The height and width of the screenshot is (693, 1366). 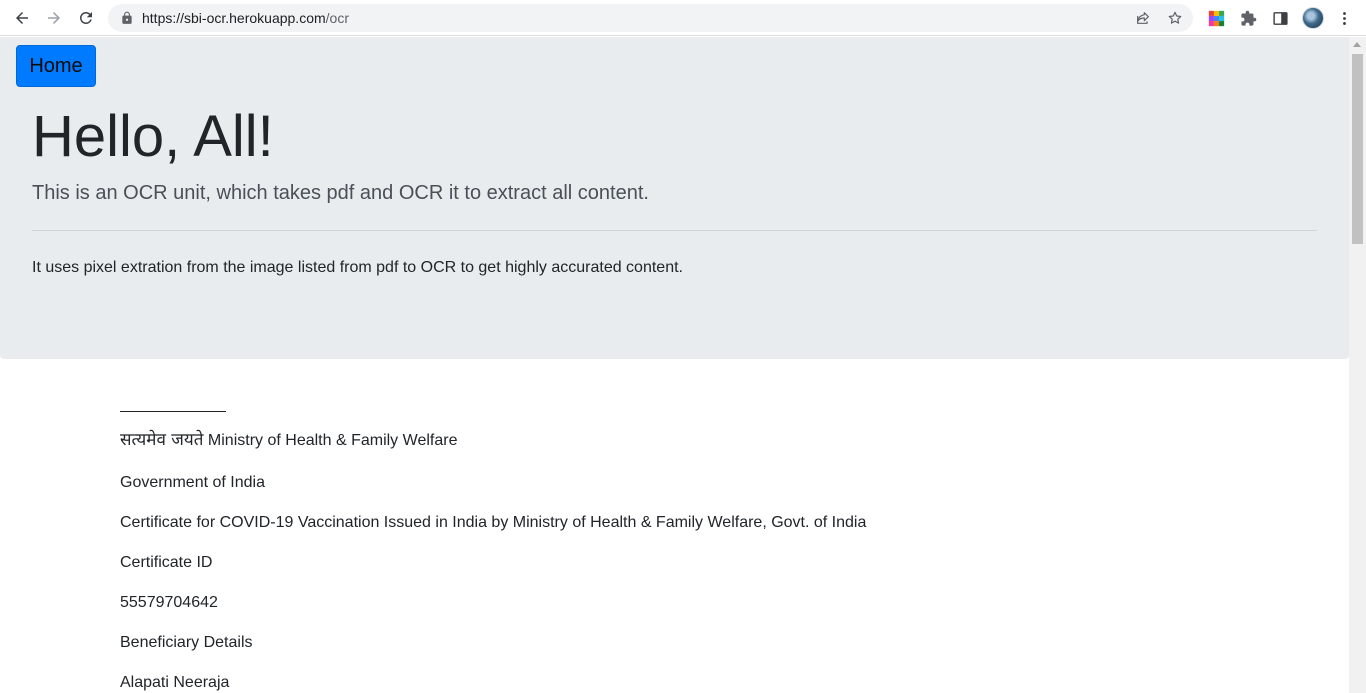 I want to click on url-text: https://sbi-ocr.herokuapp.com/ocr, so click(x=245, y=18).